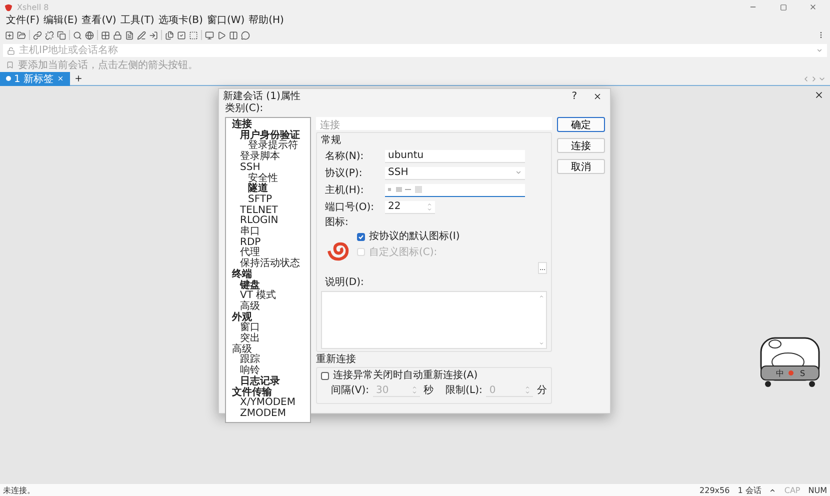 The height and width of the screenshot is (496, 830). What do you see at coordinates (268, 275) in the screenshot?
I see `tree-item: 终端` at bounding box center [268, 275].